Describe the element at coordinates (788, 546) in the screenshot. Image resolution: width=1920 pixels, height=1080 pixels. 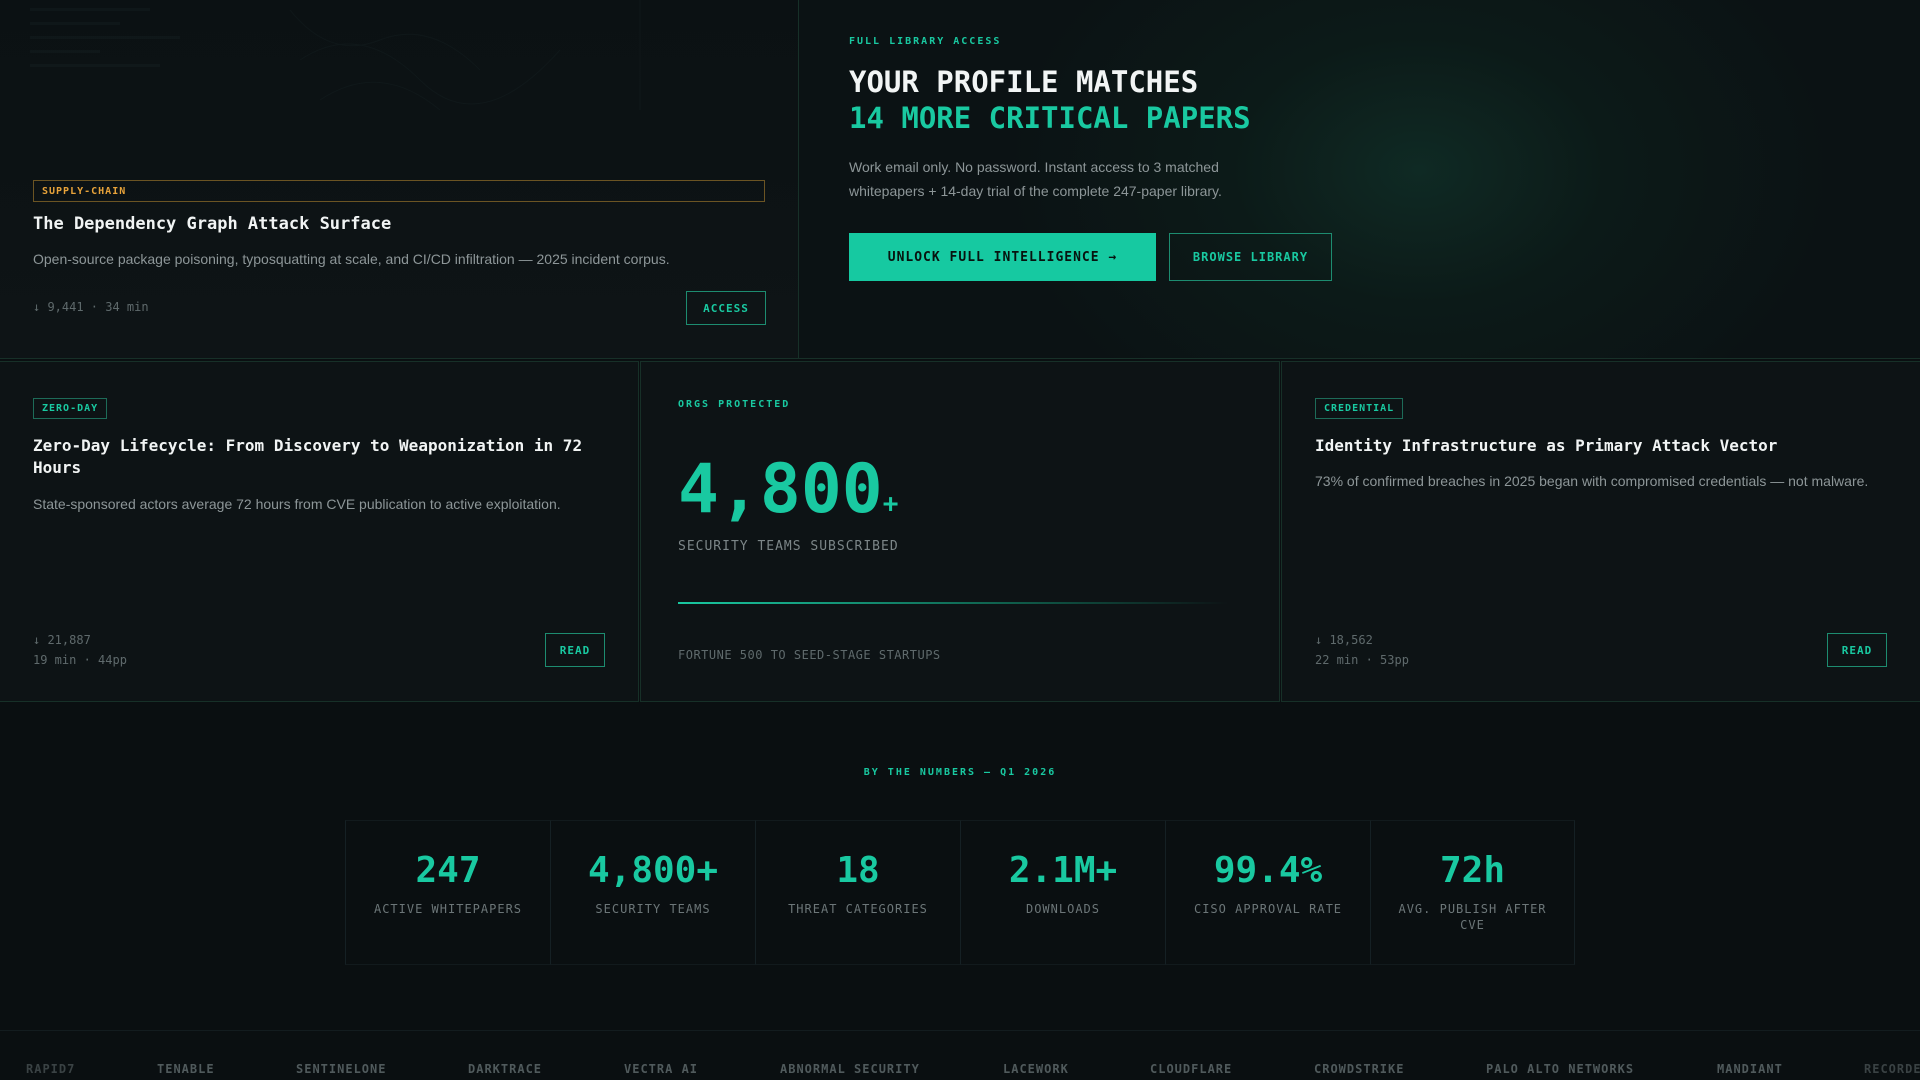
I see `orgs-label: SECURITY TEAMS SUBSCRIBED` at that location.